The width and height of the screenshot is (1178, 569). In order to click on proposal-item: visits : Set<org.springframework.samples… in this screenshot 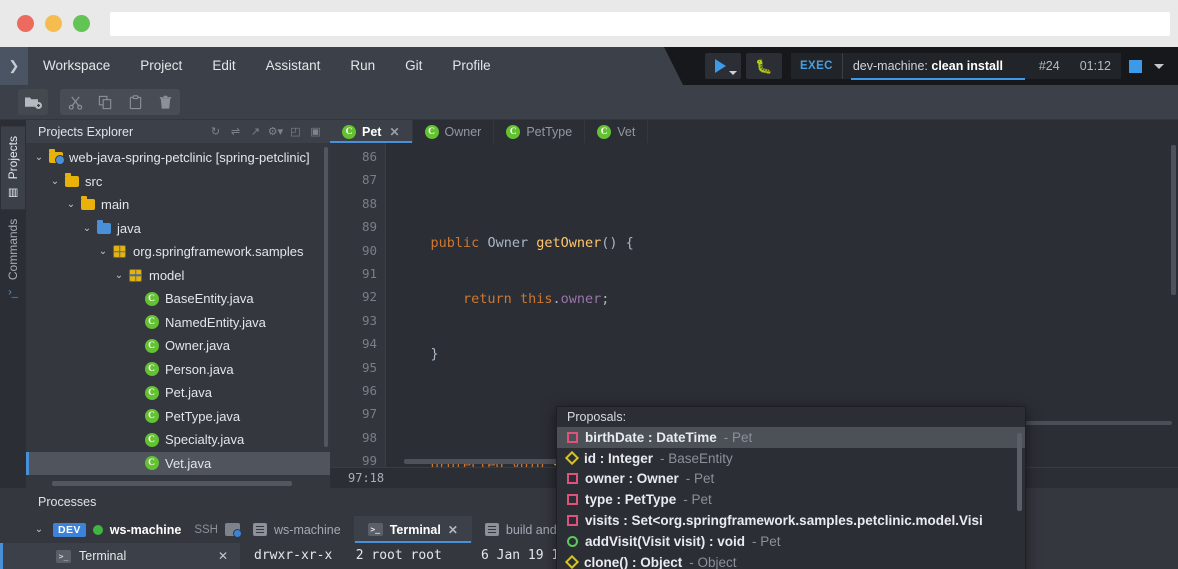, I will do `click(791, 520)`.